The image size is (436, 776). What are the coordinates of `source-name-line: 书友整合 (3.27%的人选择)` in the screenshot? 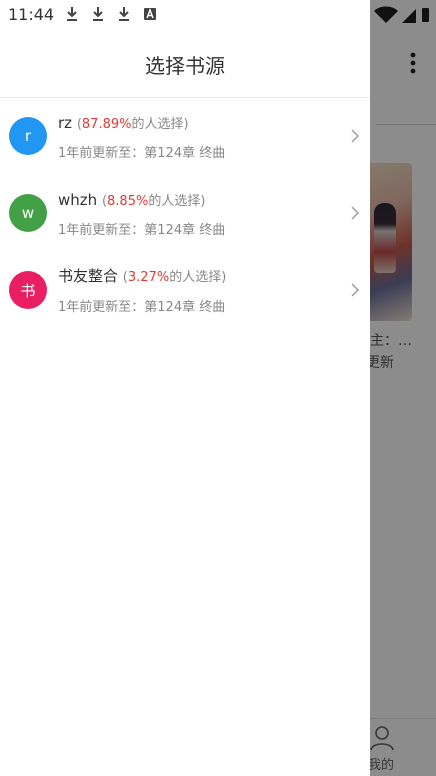 It's located at (142, 275).